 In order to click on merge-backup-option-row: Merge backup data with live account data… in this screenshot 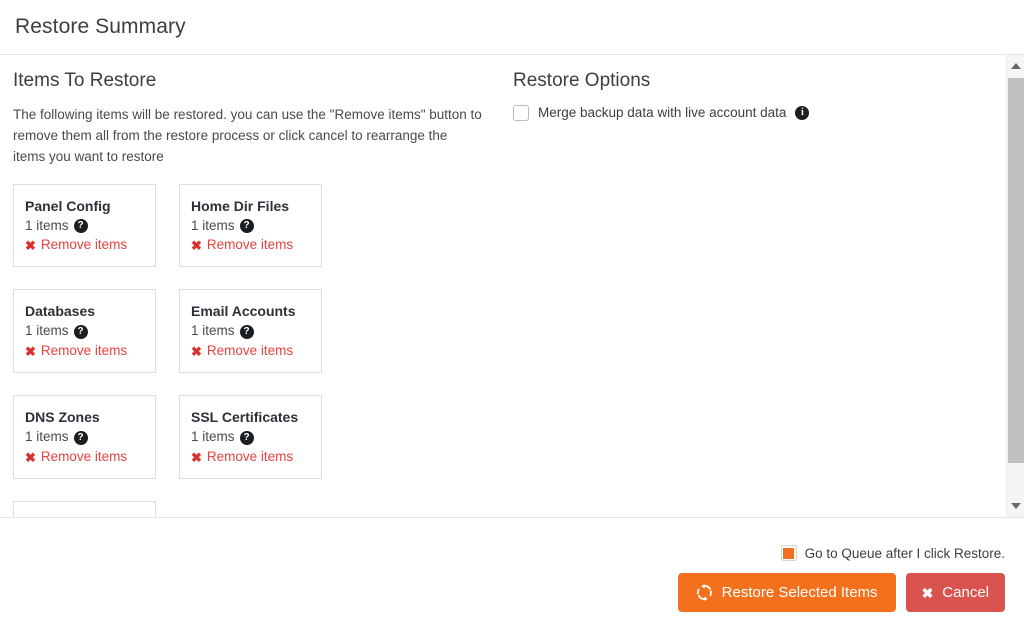, I will do `click(752, 112)`.